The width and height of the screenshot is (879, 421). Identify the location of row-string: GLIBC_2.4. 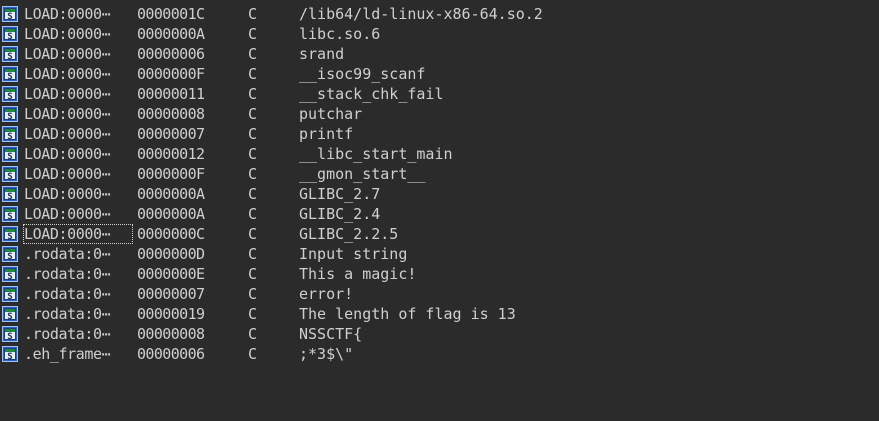
(340, 214).